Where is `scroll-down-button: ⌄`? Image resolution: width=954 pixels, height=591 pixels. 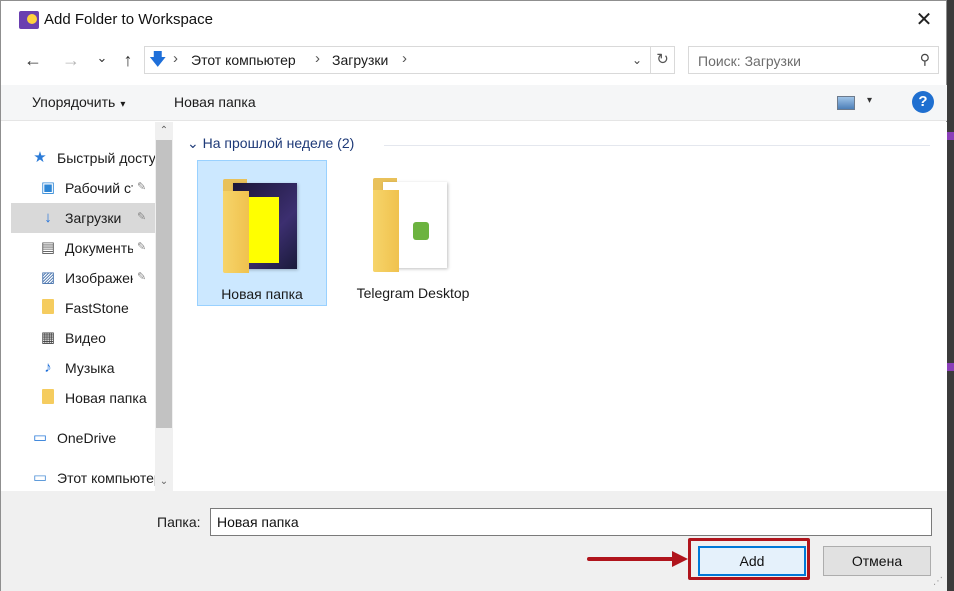 scroll-down-button: ⌄ is located at coordinates (164, 482).